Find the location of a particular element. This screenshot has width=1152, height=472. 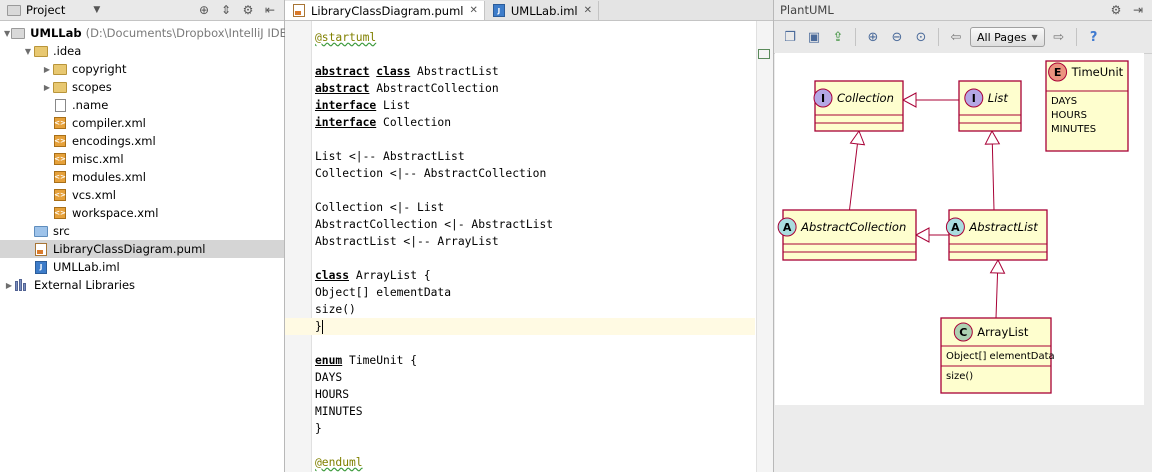

tree-item: <> compiler.xml is located at coordinates (142, 123).